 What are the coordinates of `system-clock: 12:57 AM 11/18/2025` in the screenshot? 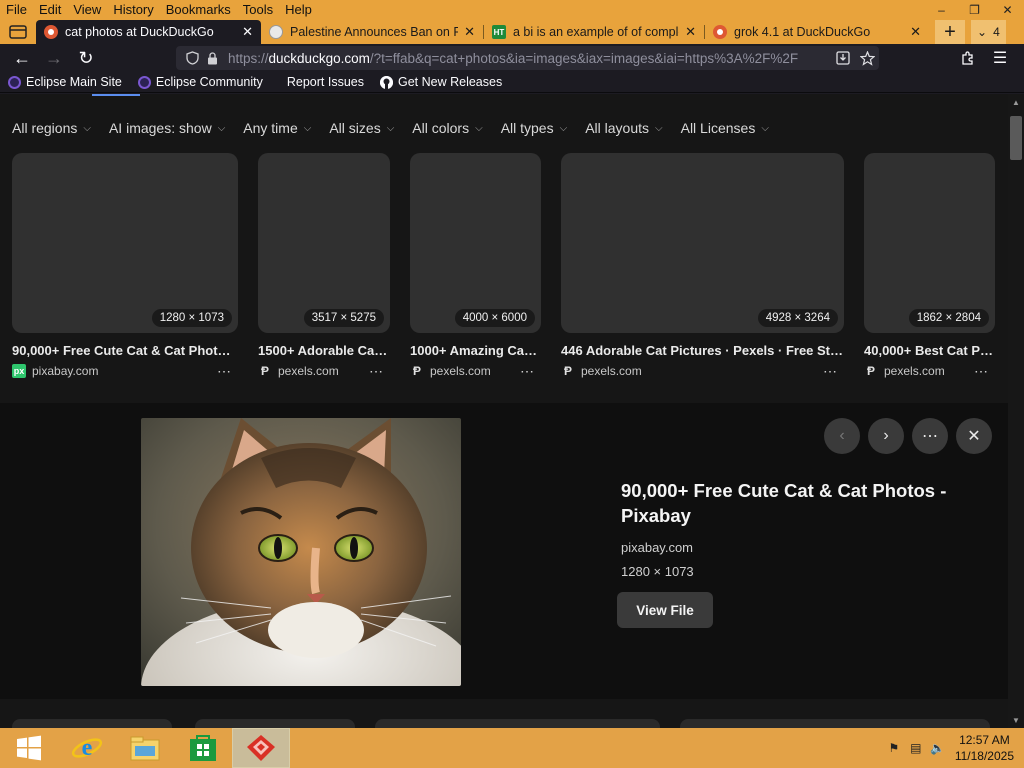 It's located at (984, 748).